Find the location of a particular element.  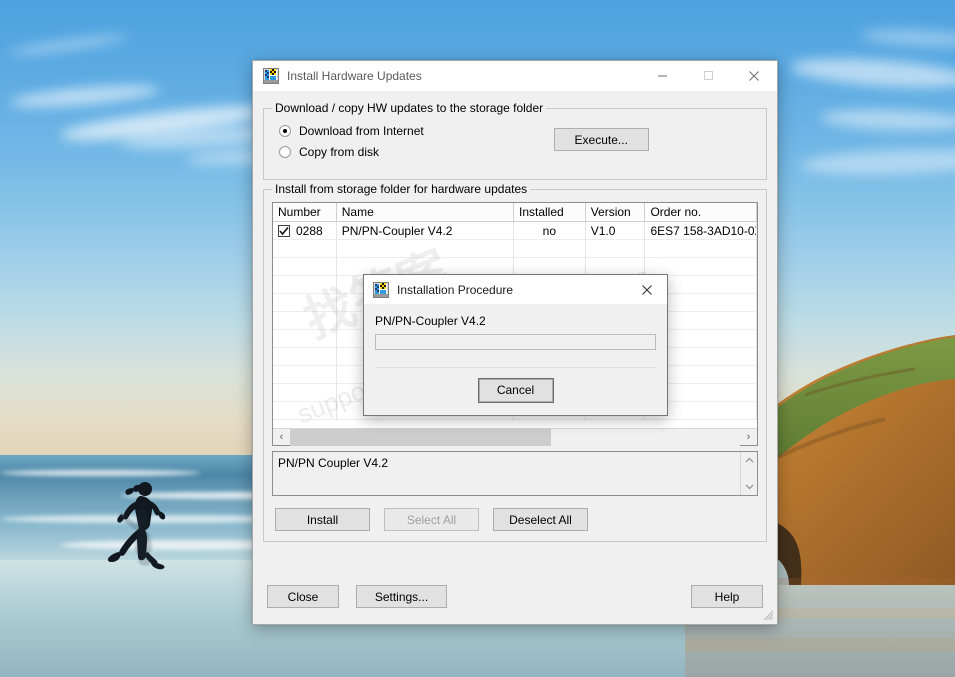

radio-copy-from-disk: Copy from disk is located at coordinates (351, 151).